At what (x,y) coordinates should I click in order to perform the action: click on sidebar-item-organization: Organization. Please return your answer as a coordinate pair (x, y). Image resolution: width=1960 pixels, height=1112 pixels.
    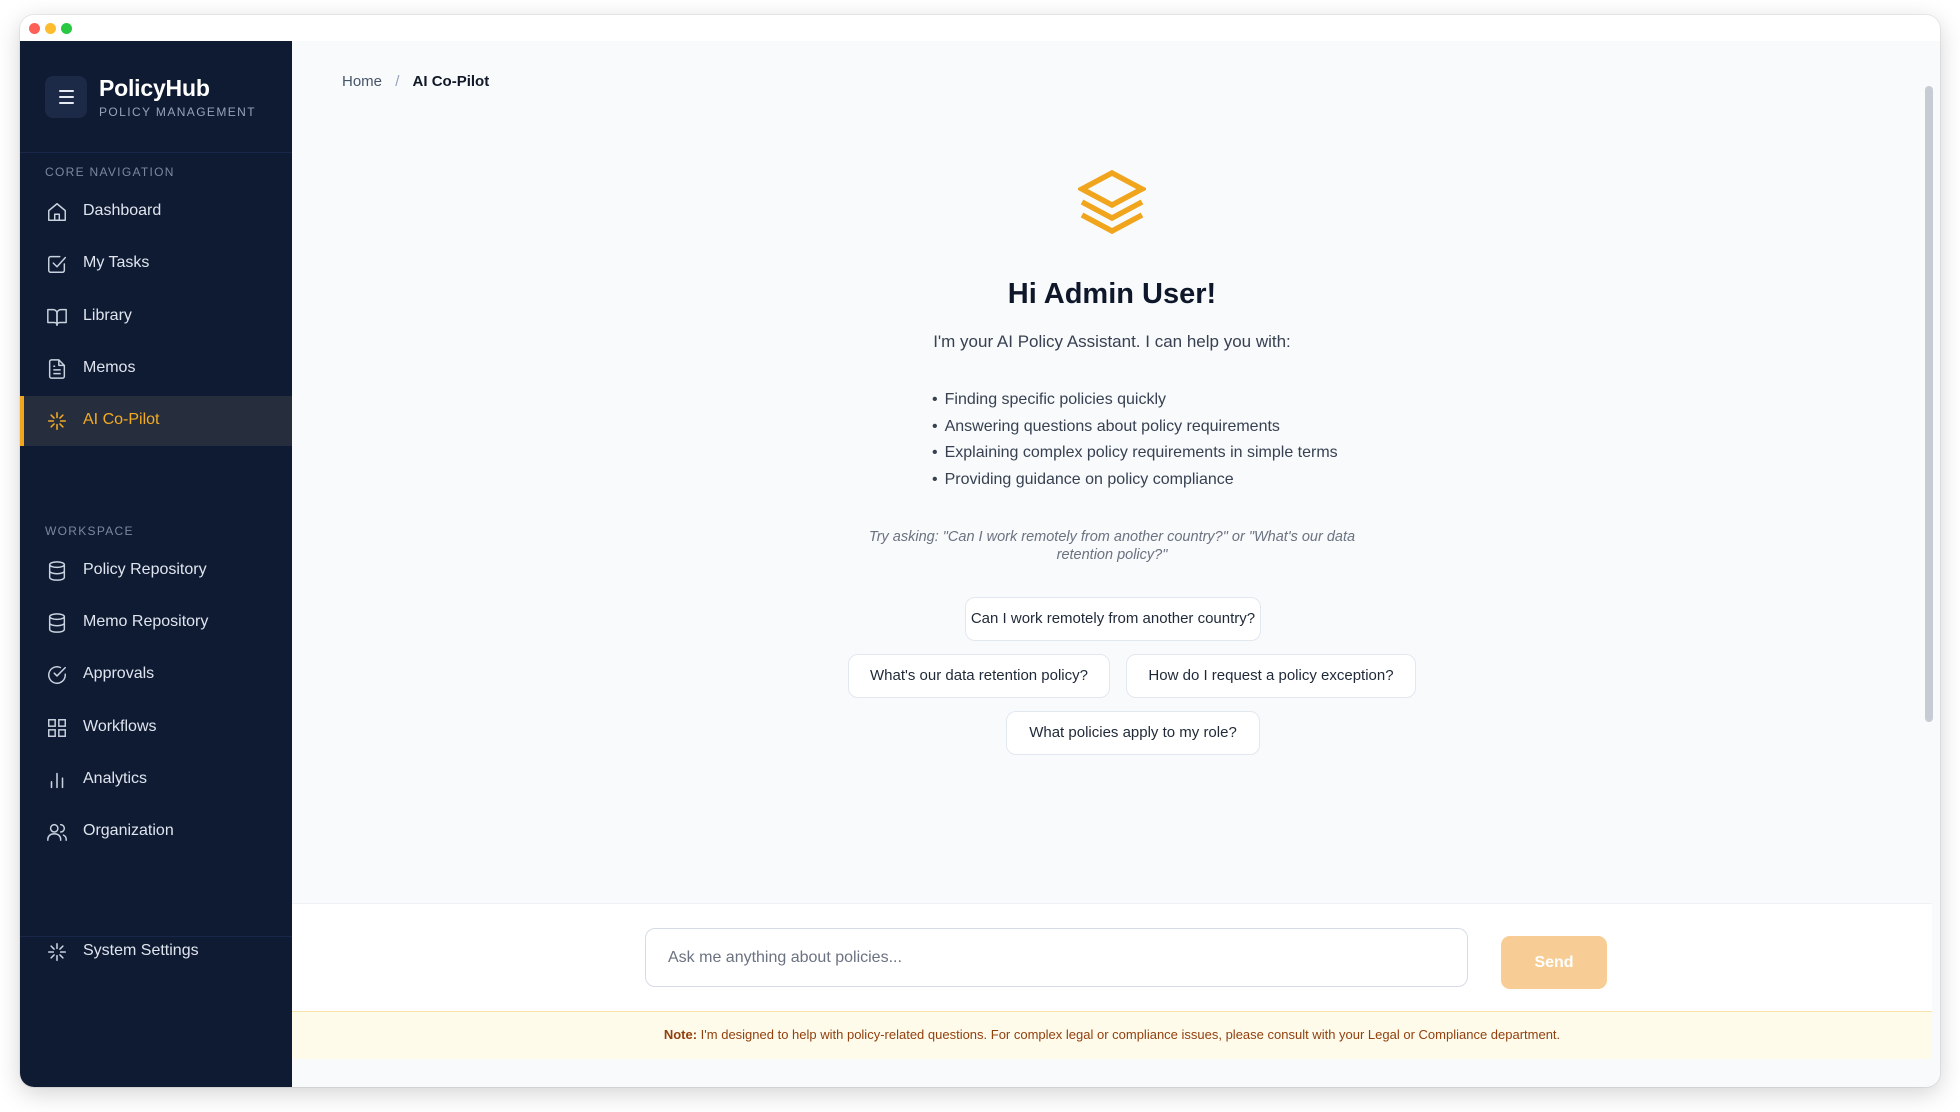
    Looking at the image, I should click on (156, 832).